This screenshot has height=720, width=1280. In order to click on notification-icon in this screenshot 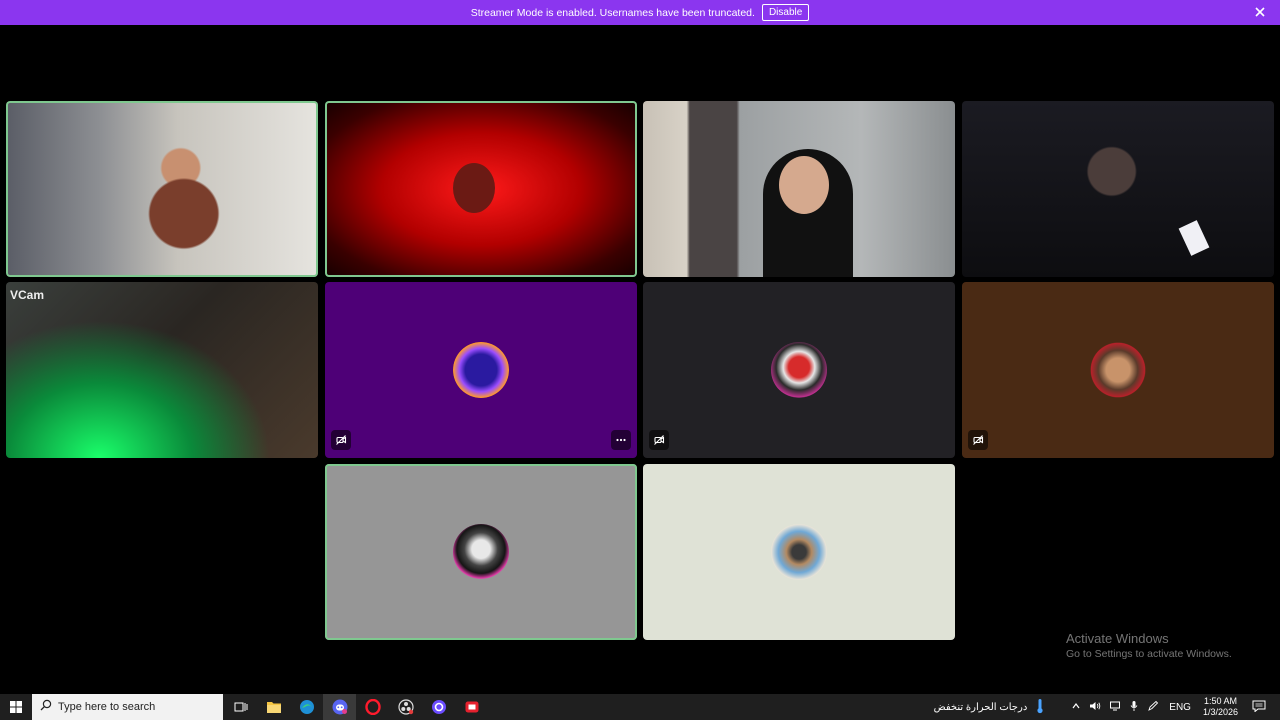, I will do `click(1259, 707)`.